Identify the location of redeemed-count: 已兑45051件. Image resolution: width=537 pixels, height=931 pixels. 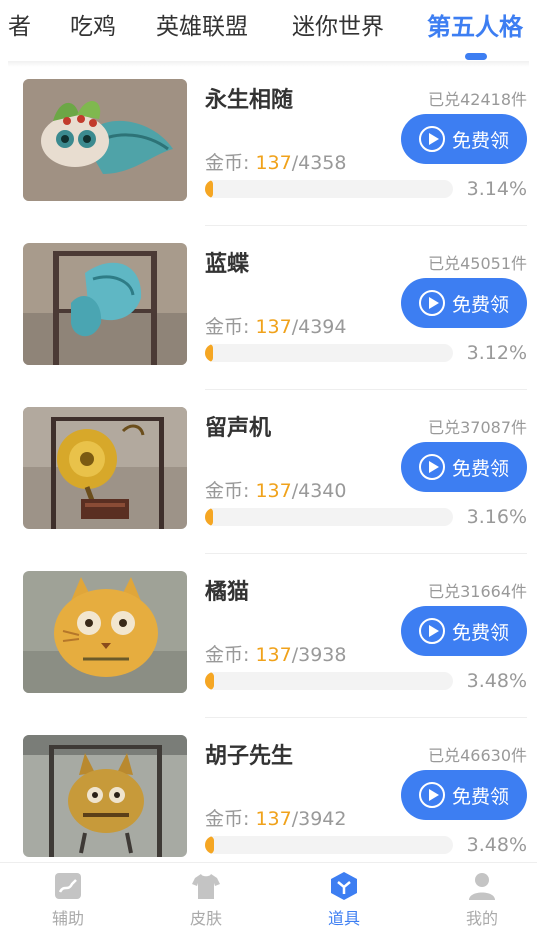
(477, 263).